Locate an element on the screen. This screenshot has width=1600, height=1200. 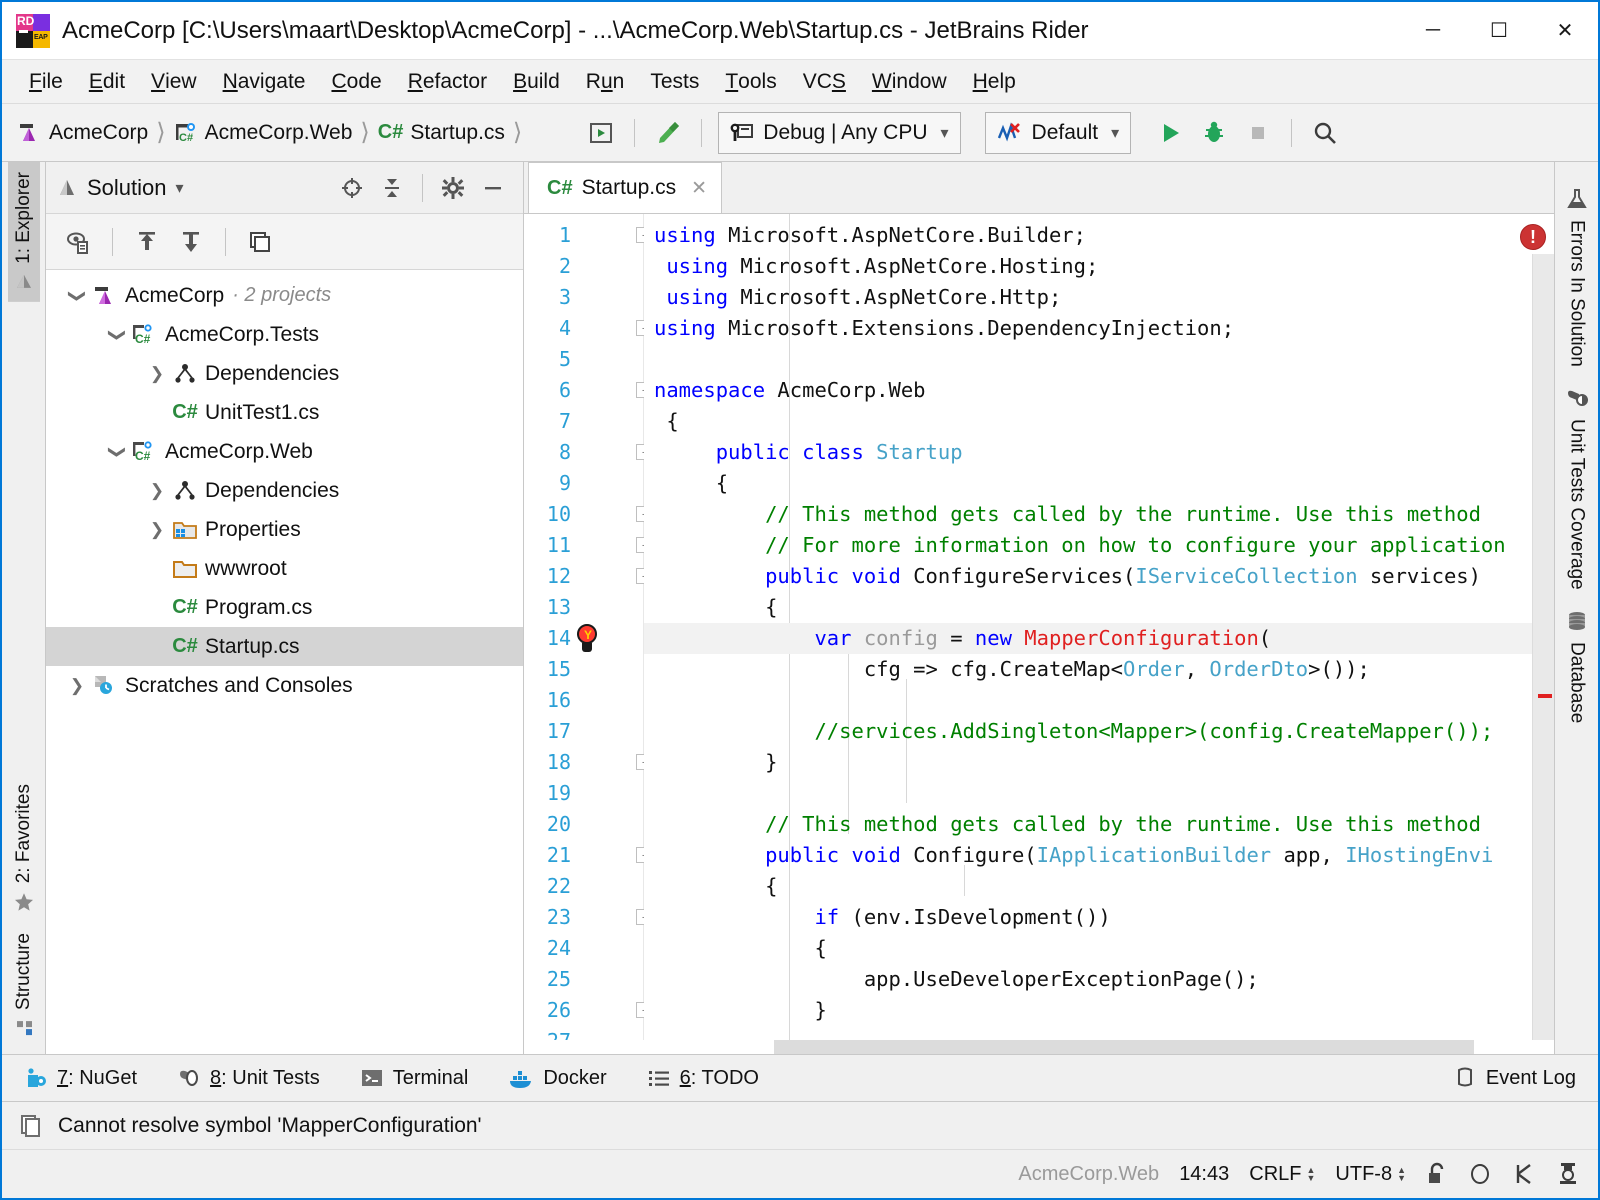
build-hammer-icon is located at coordinates (668, 133).